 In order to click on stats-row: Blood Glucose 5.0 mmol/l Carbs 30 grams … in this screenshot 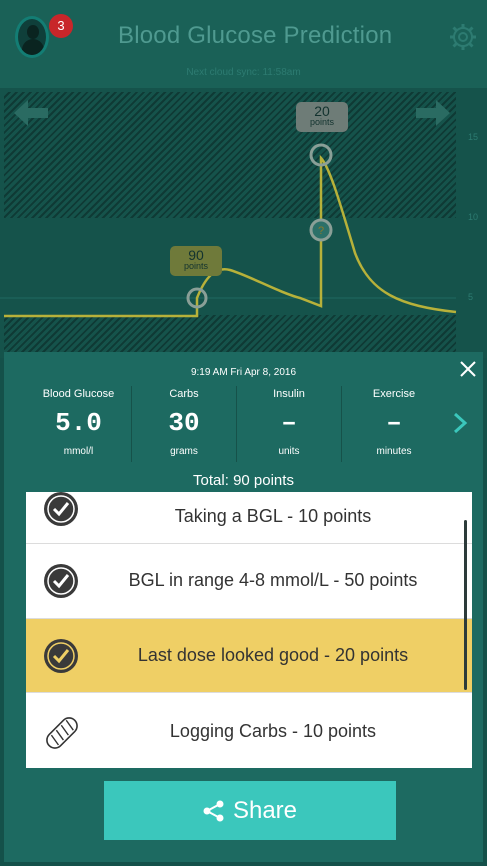, I will do `click(236, 424)`.